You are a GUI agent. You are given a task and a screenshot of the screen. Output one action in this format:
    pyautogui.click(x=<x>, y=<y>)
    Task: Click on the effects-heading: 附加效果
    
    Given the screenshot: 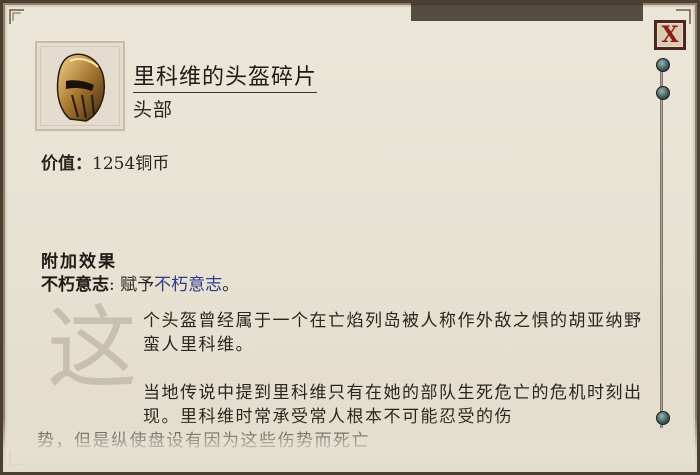 What is the action you would take?
    pyautogui.click(x=79, y=262)
    